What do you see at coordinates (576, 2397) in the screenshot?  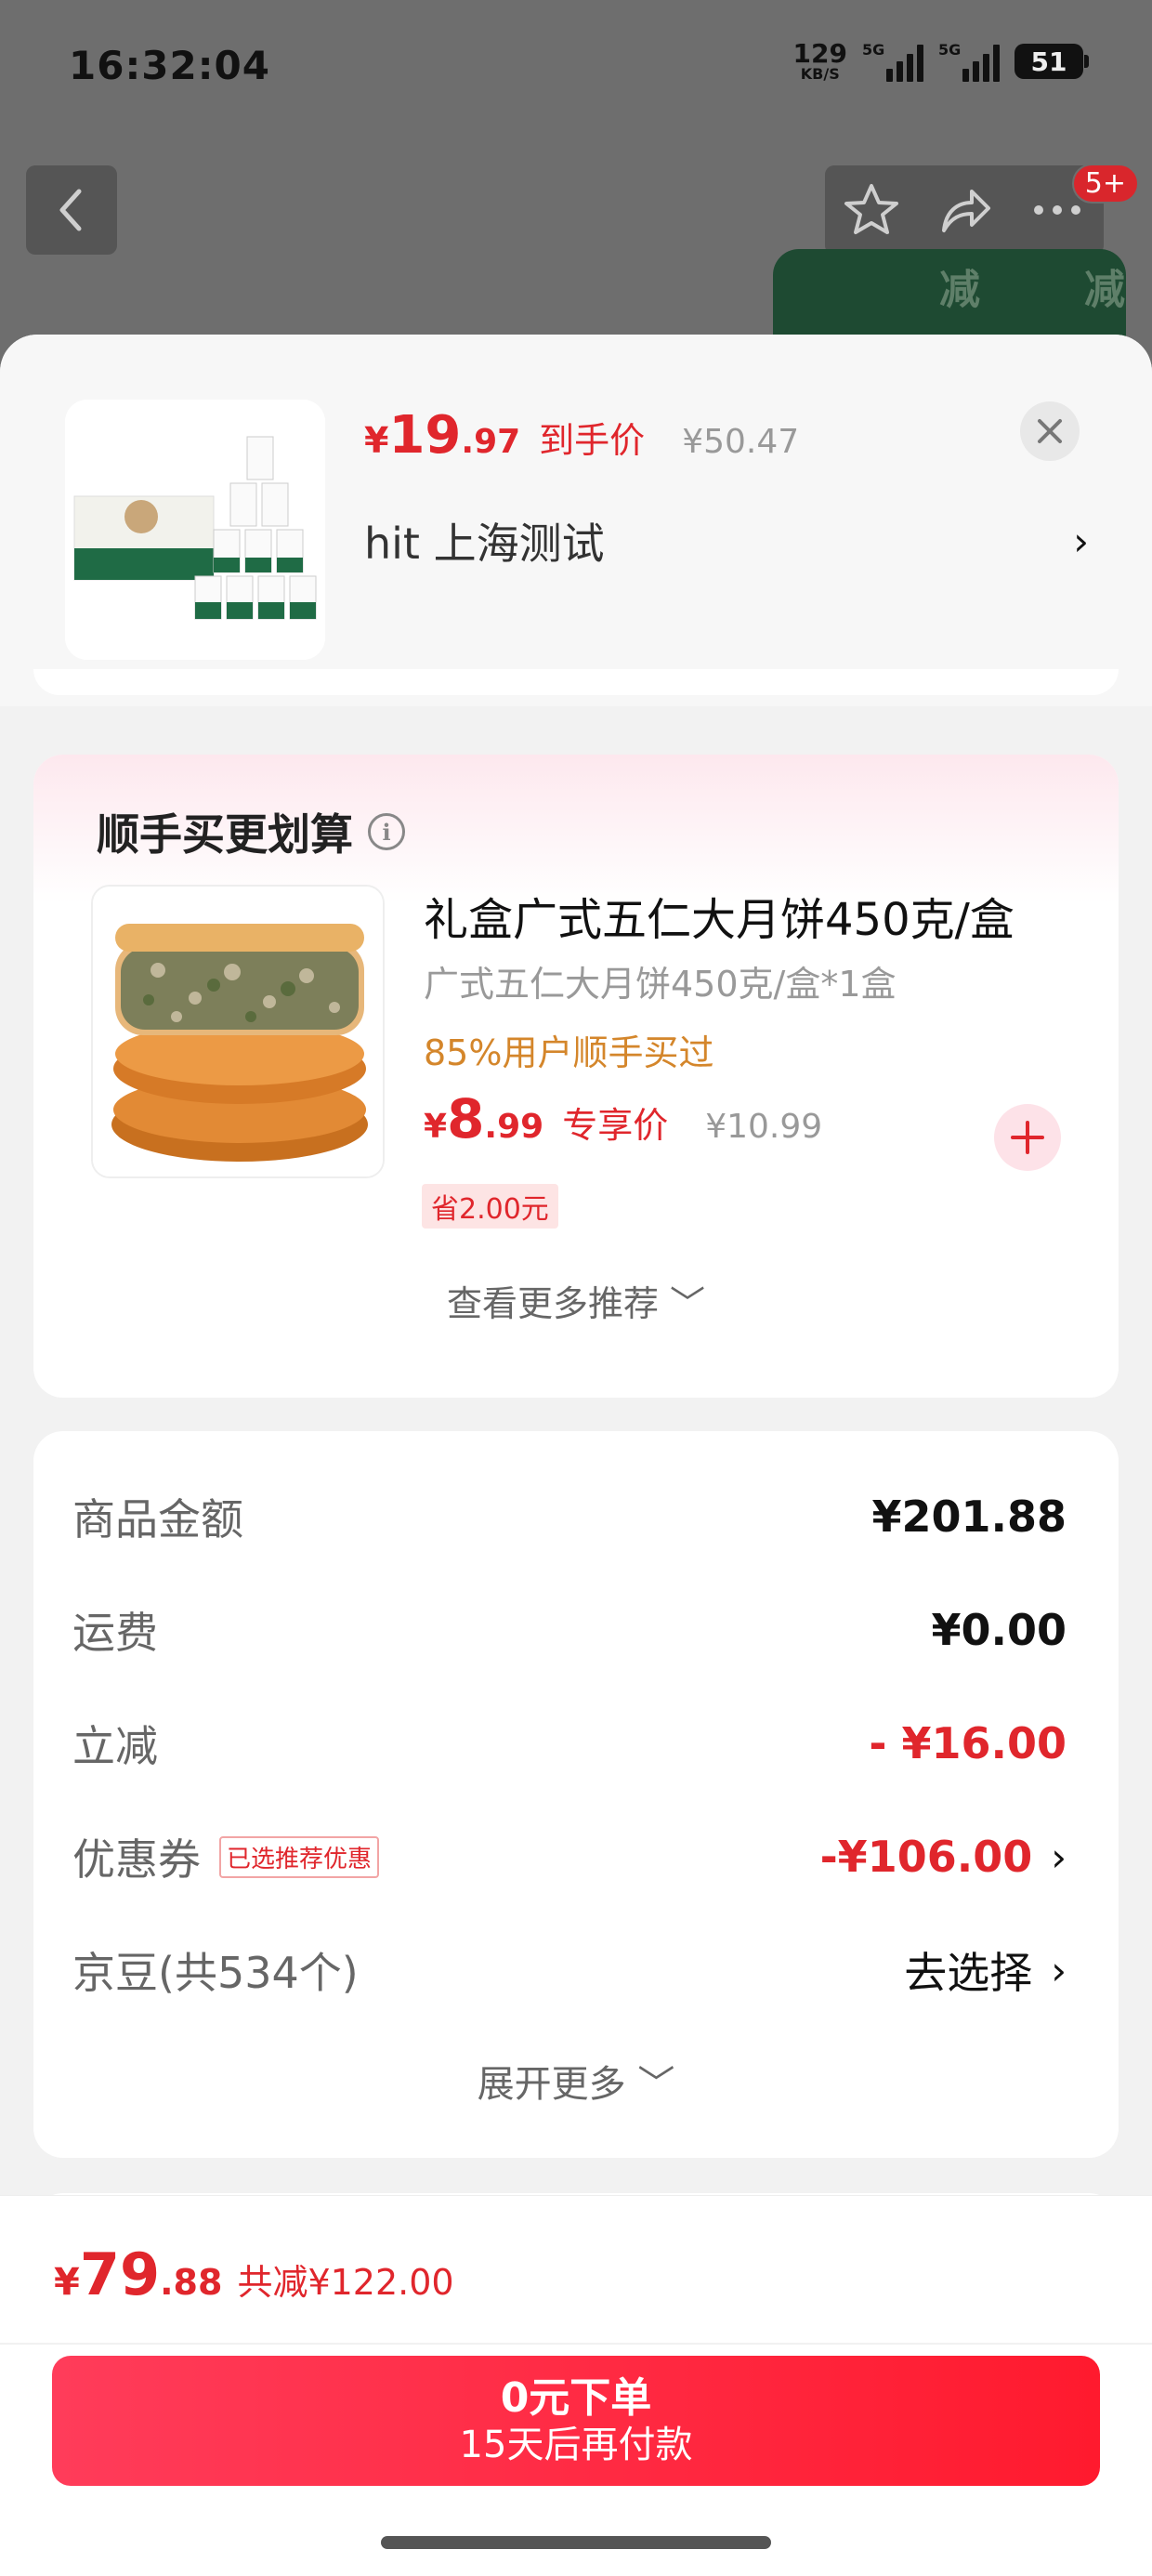 I see `submit-label: 0元下单` at bounding box center [576, 2397].